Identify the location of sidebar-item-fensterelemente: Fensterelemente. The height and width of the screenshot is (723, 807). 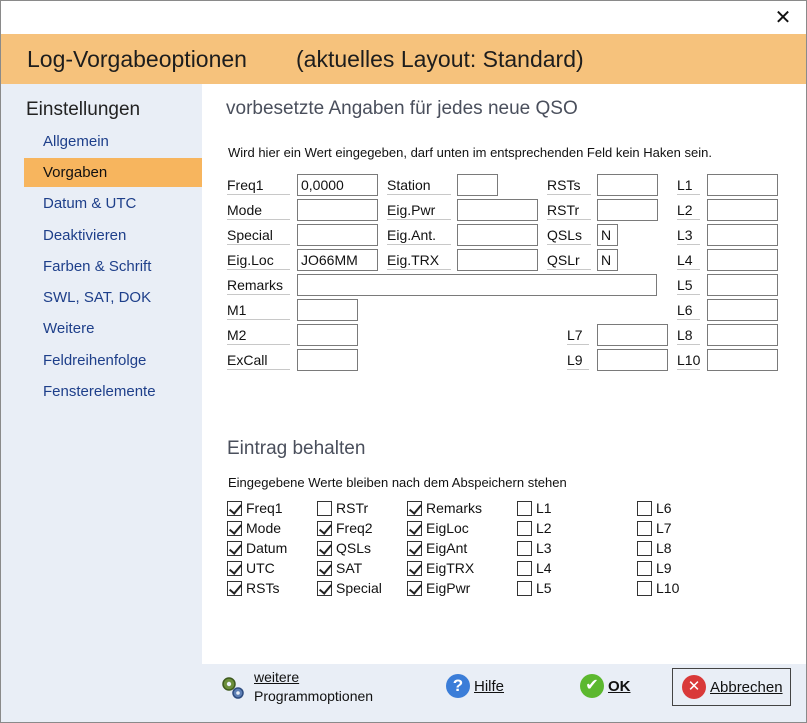
(113, 391).